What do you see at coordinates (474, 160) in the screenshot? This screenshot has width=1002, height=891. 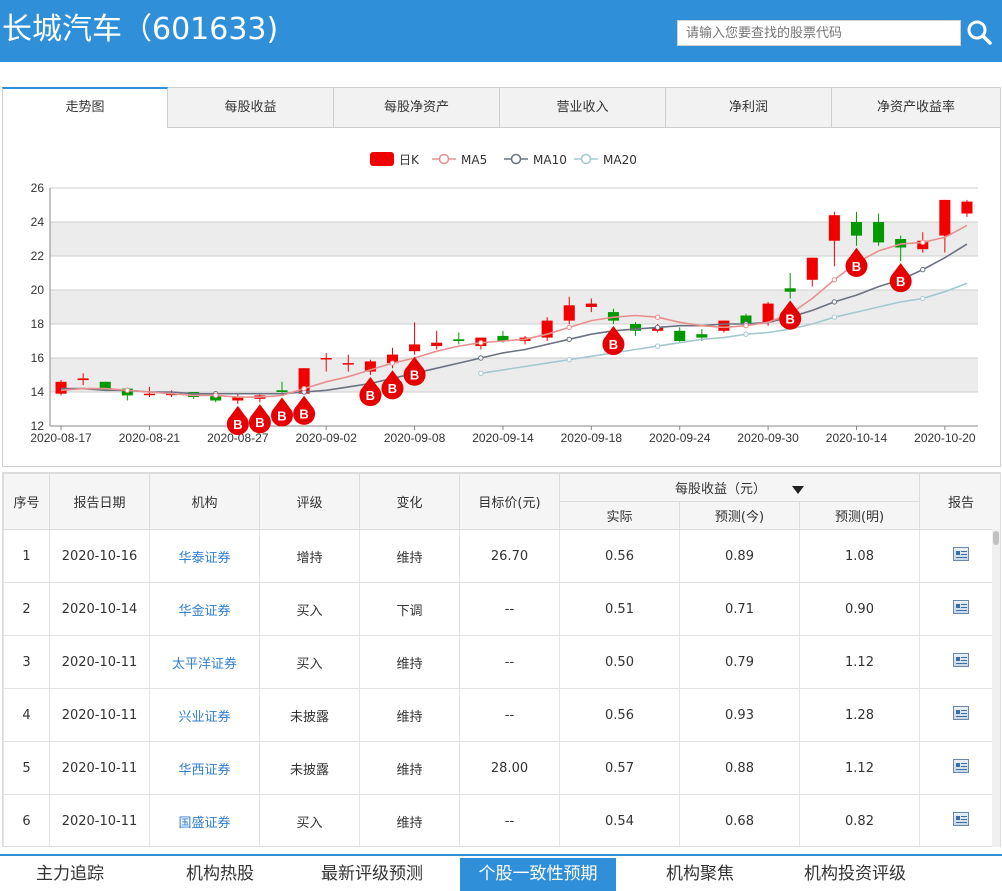 I see `legend-label: MA5` at bounding box center [474, 160].